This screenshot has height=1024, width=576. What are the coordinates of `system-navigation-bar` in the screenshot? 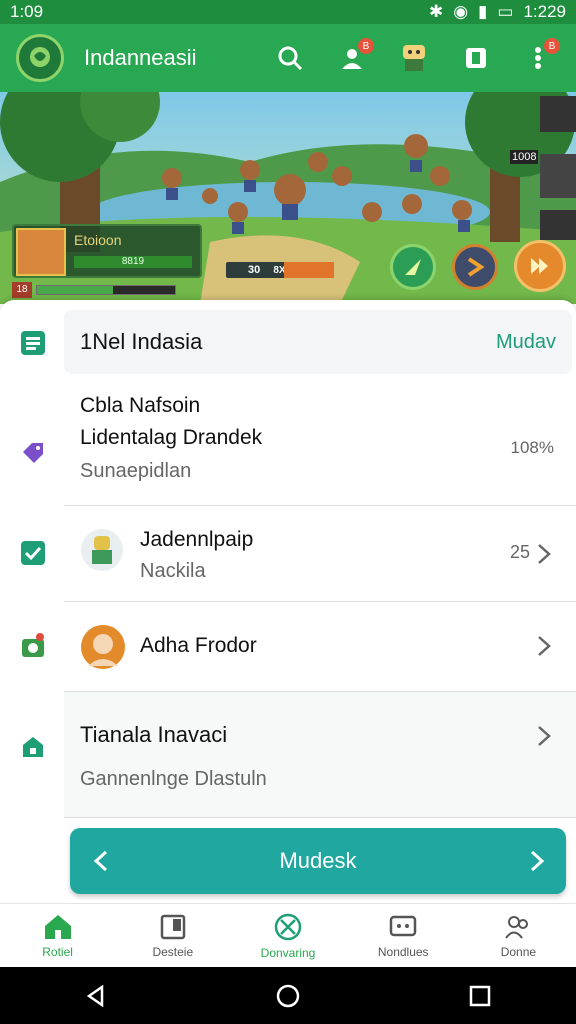 It's located at (288, 995).